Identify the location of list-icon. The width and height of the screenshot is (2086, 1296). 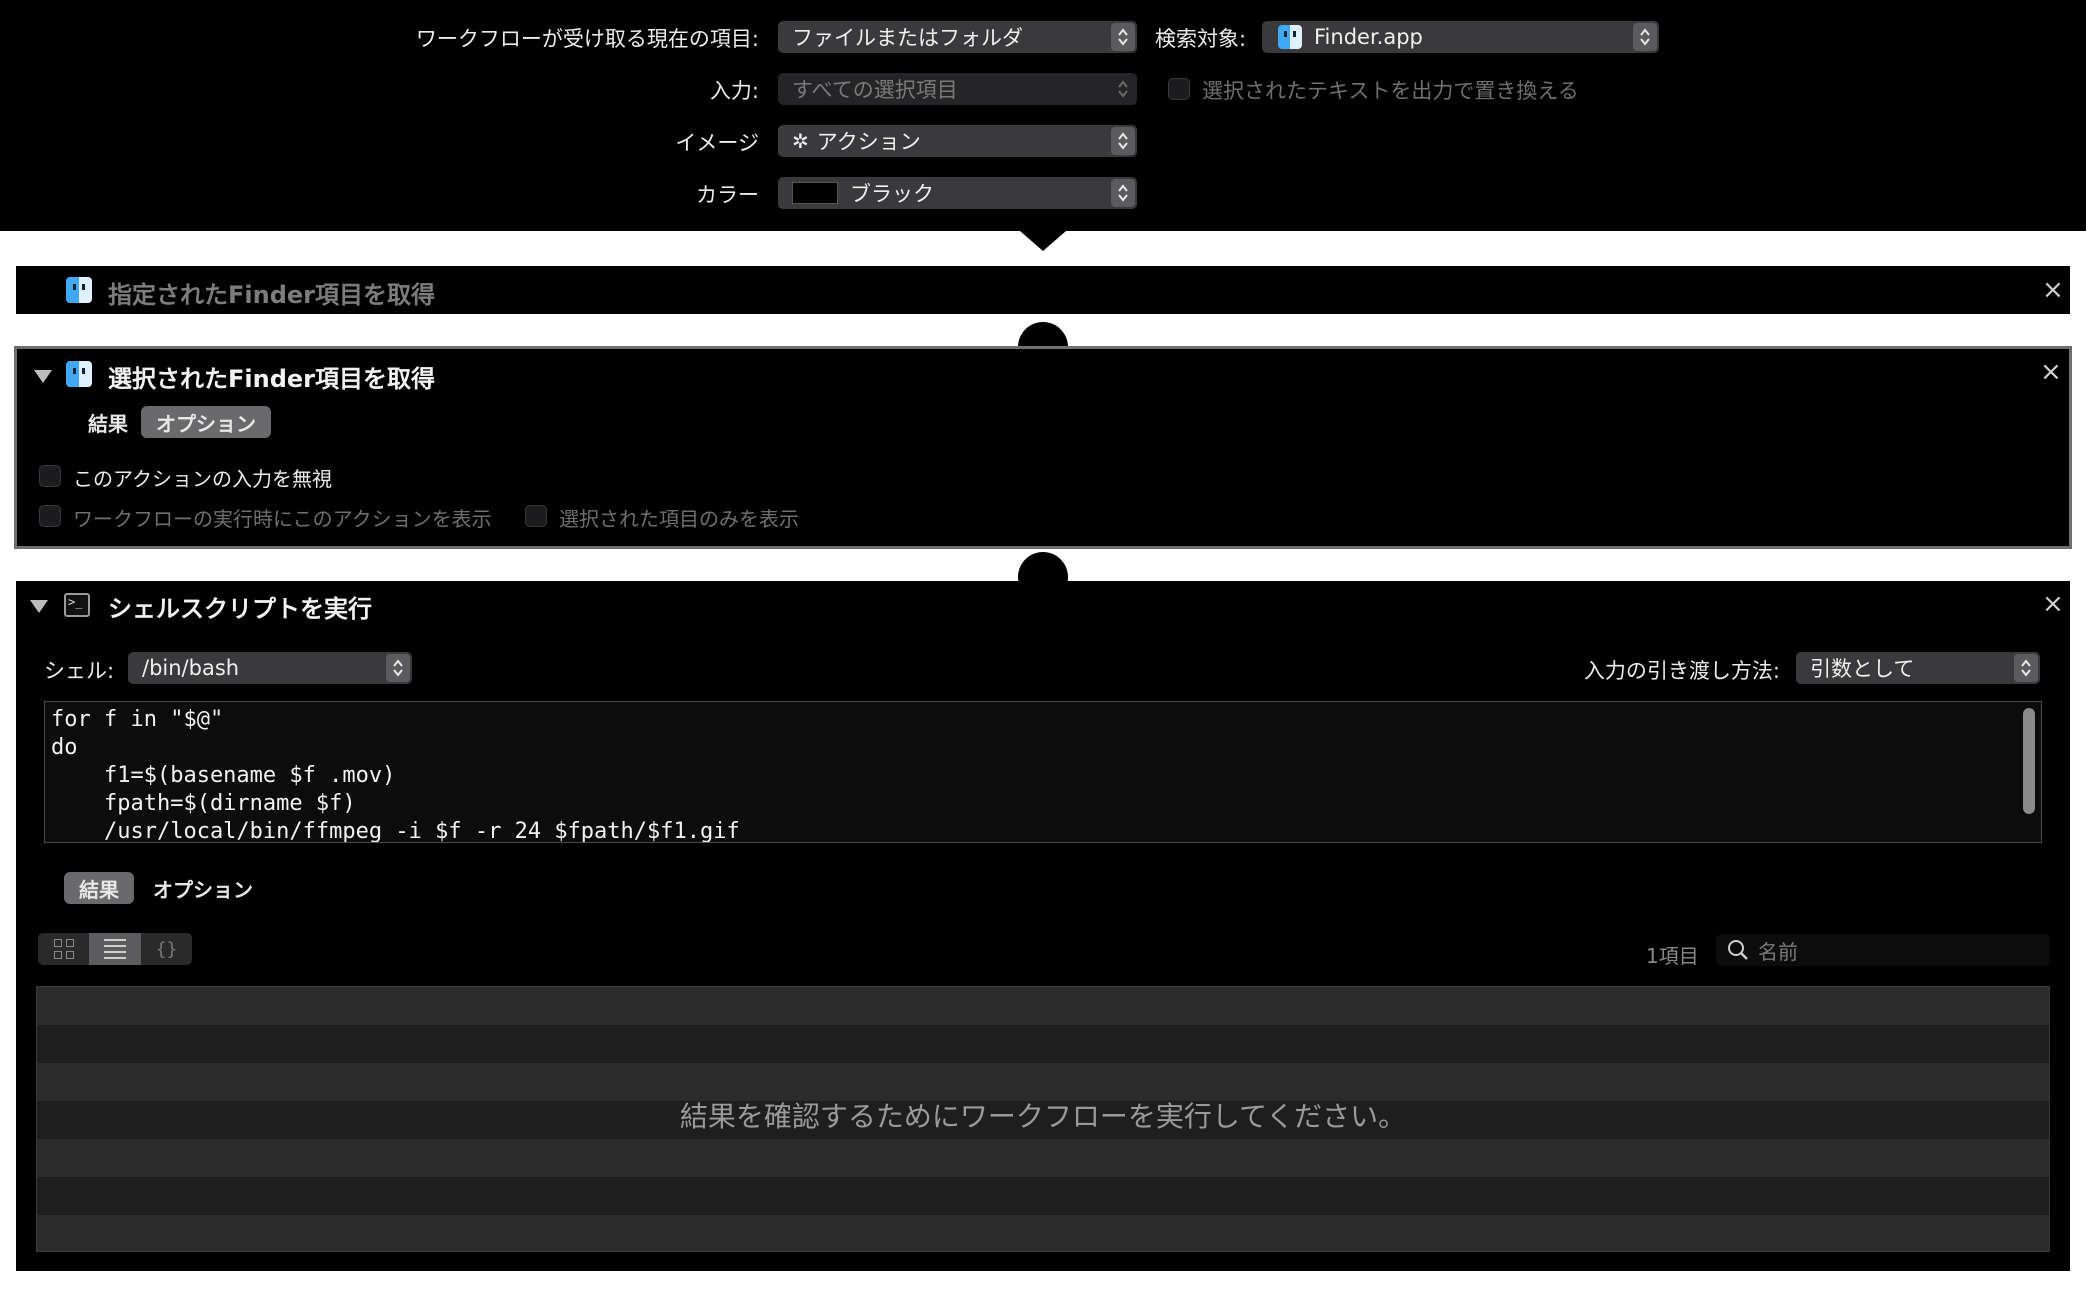
(115, 949).